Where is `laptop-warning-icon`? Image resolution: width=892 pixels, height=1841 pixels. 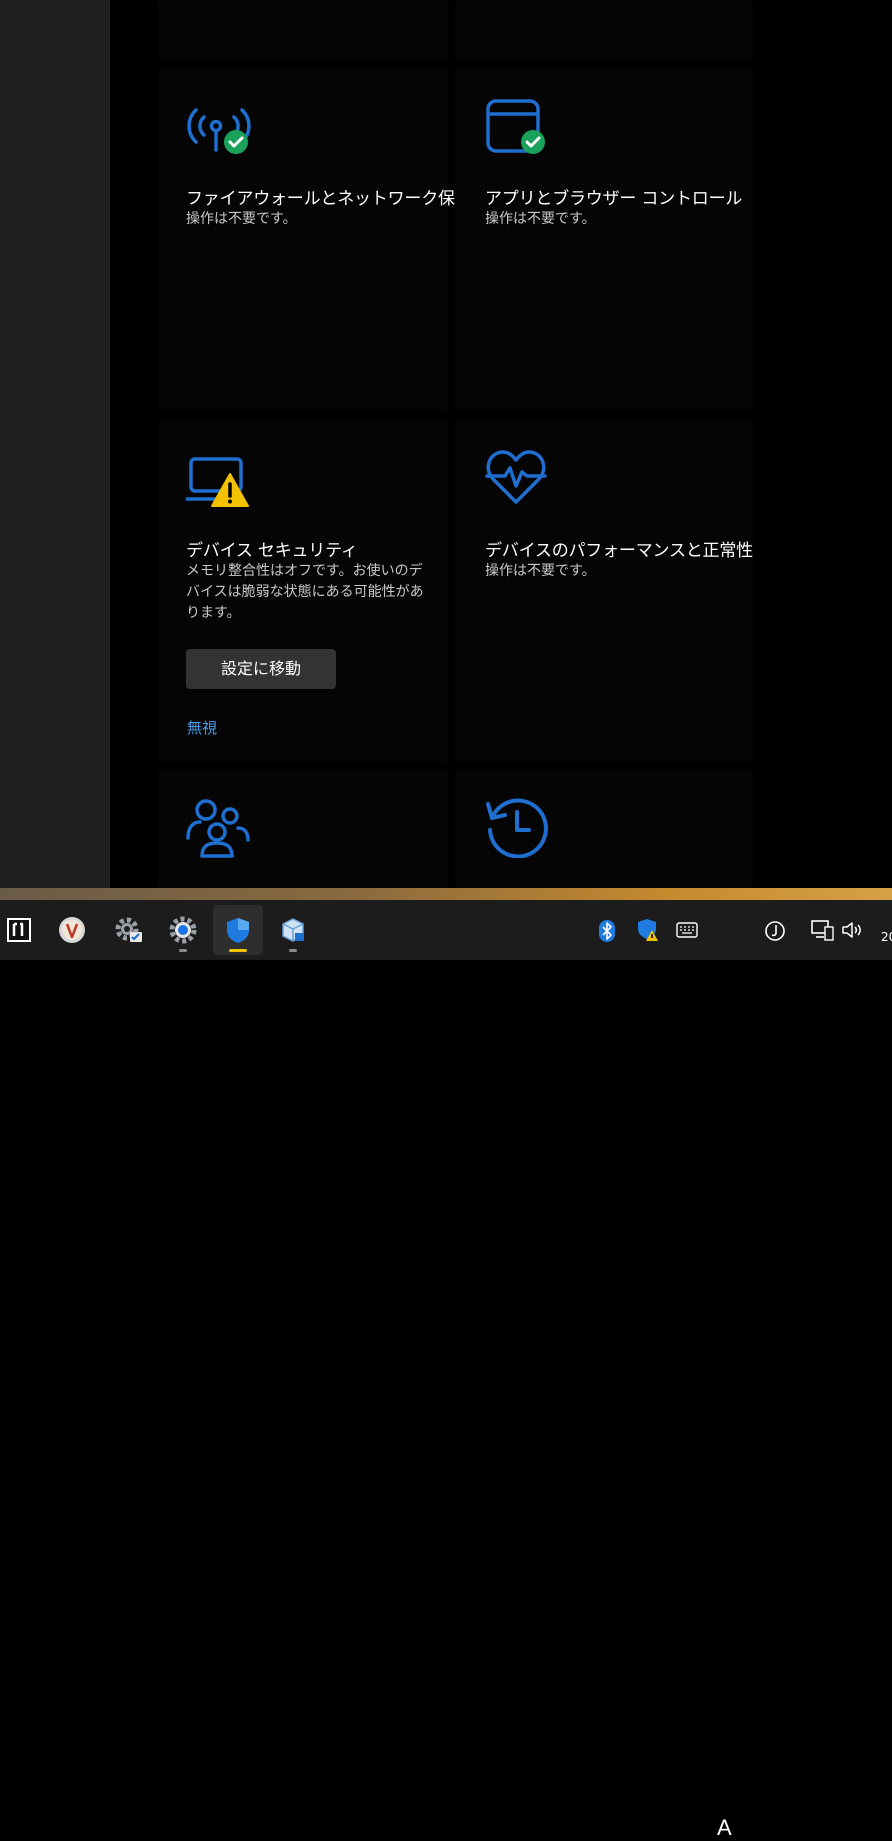 laptop-warning-icon is located at coordinates (218, 487).